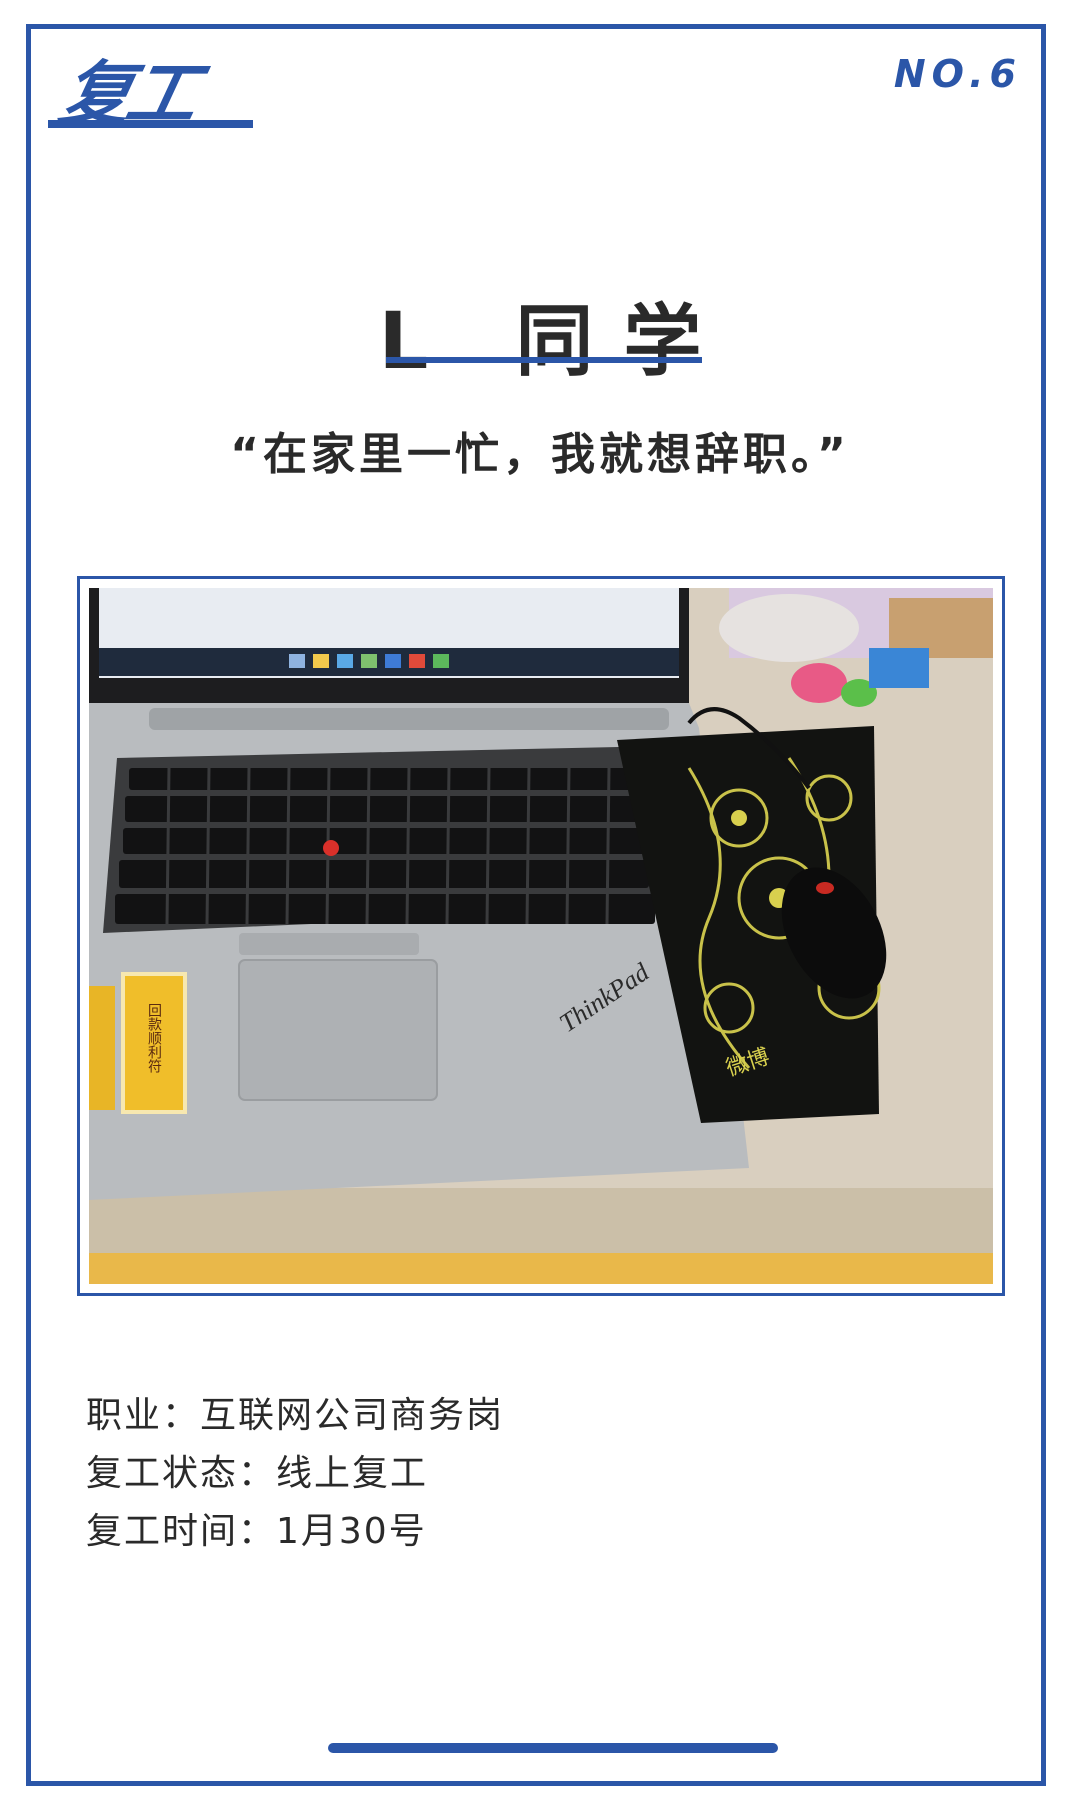 The width and height of the screenshot is (1080, 1810). I want to click on issue-number: NO.6, so click(957, 74).